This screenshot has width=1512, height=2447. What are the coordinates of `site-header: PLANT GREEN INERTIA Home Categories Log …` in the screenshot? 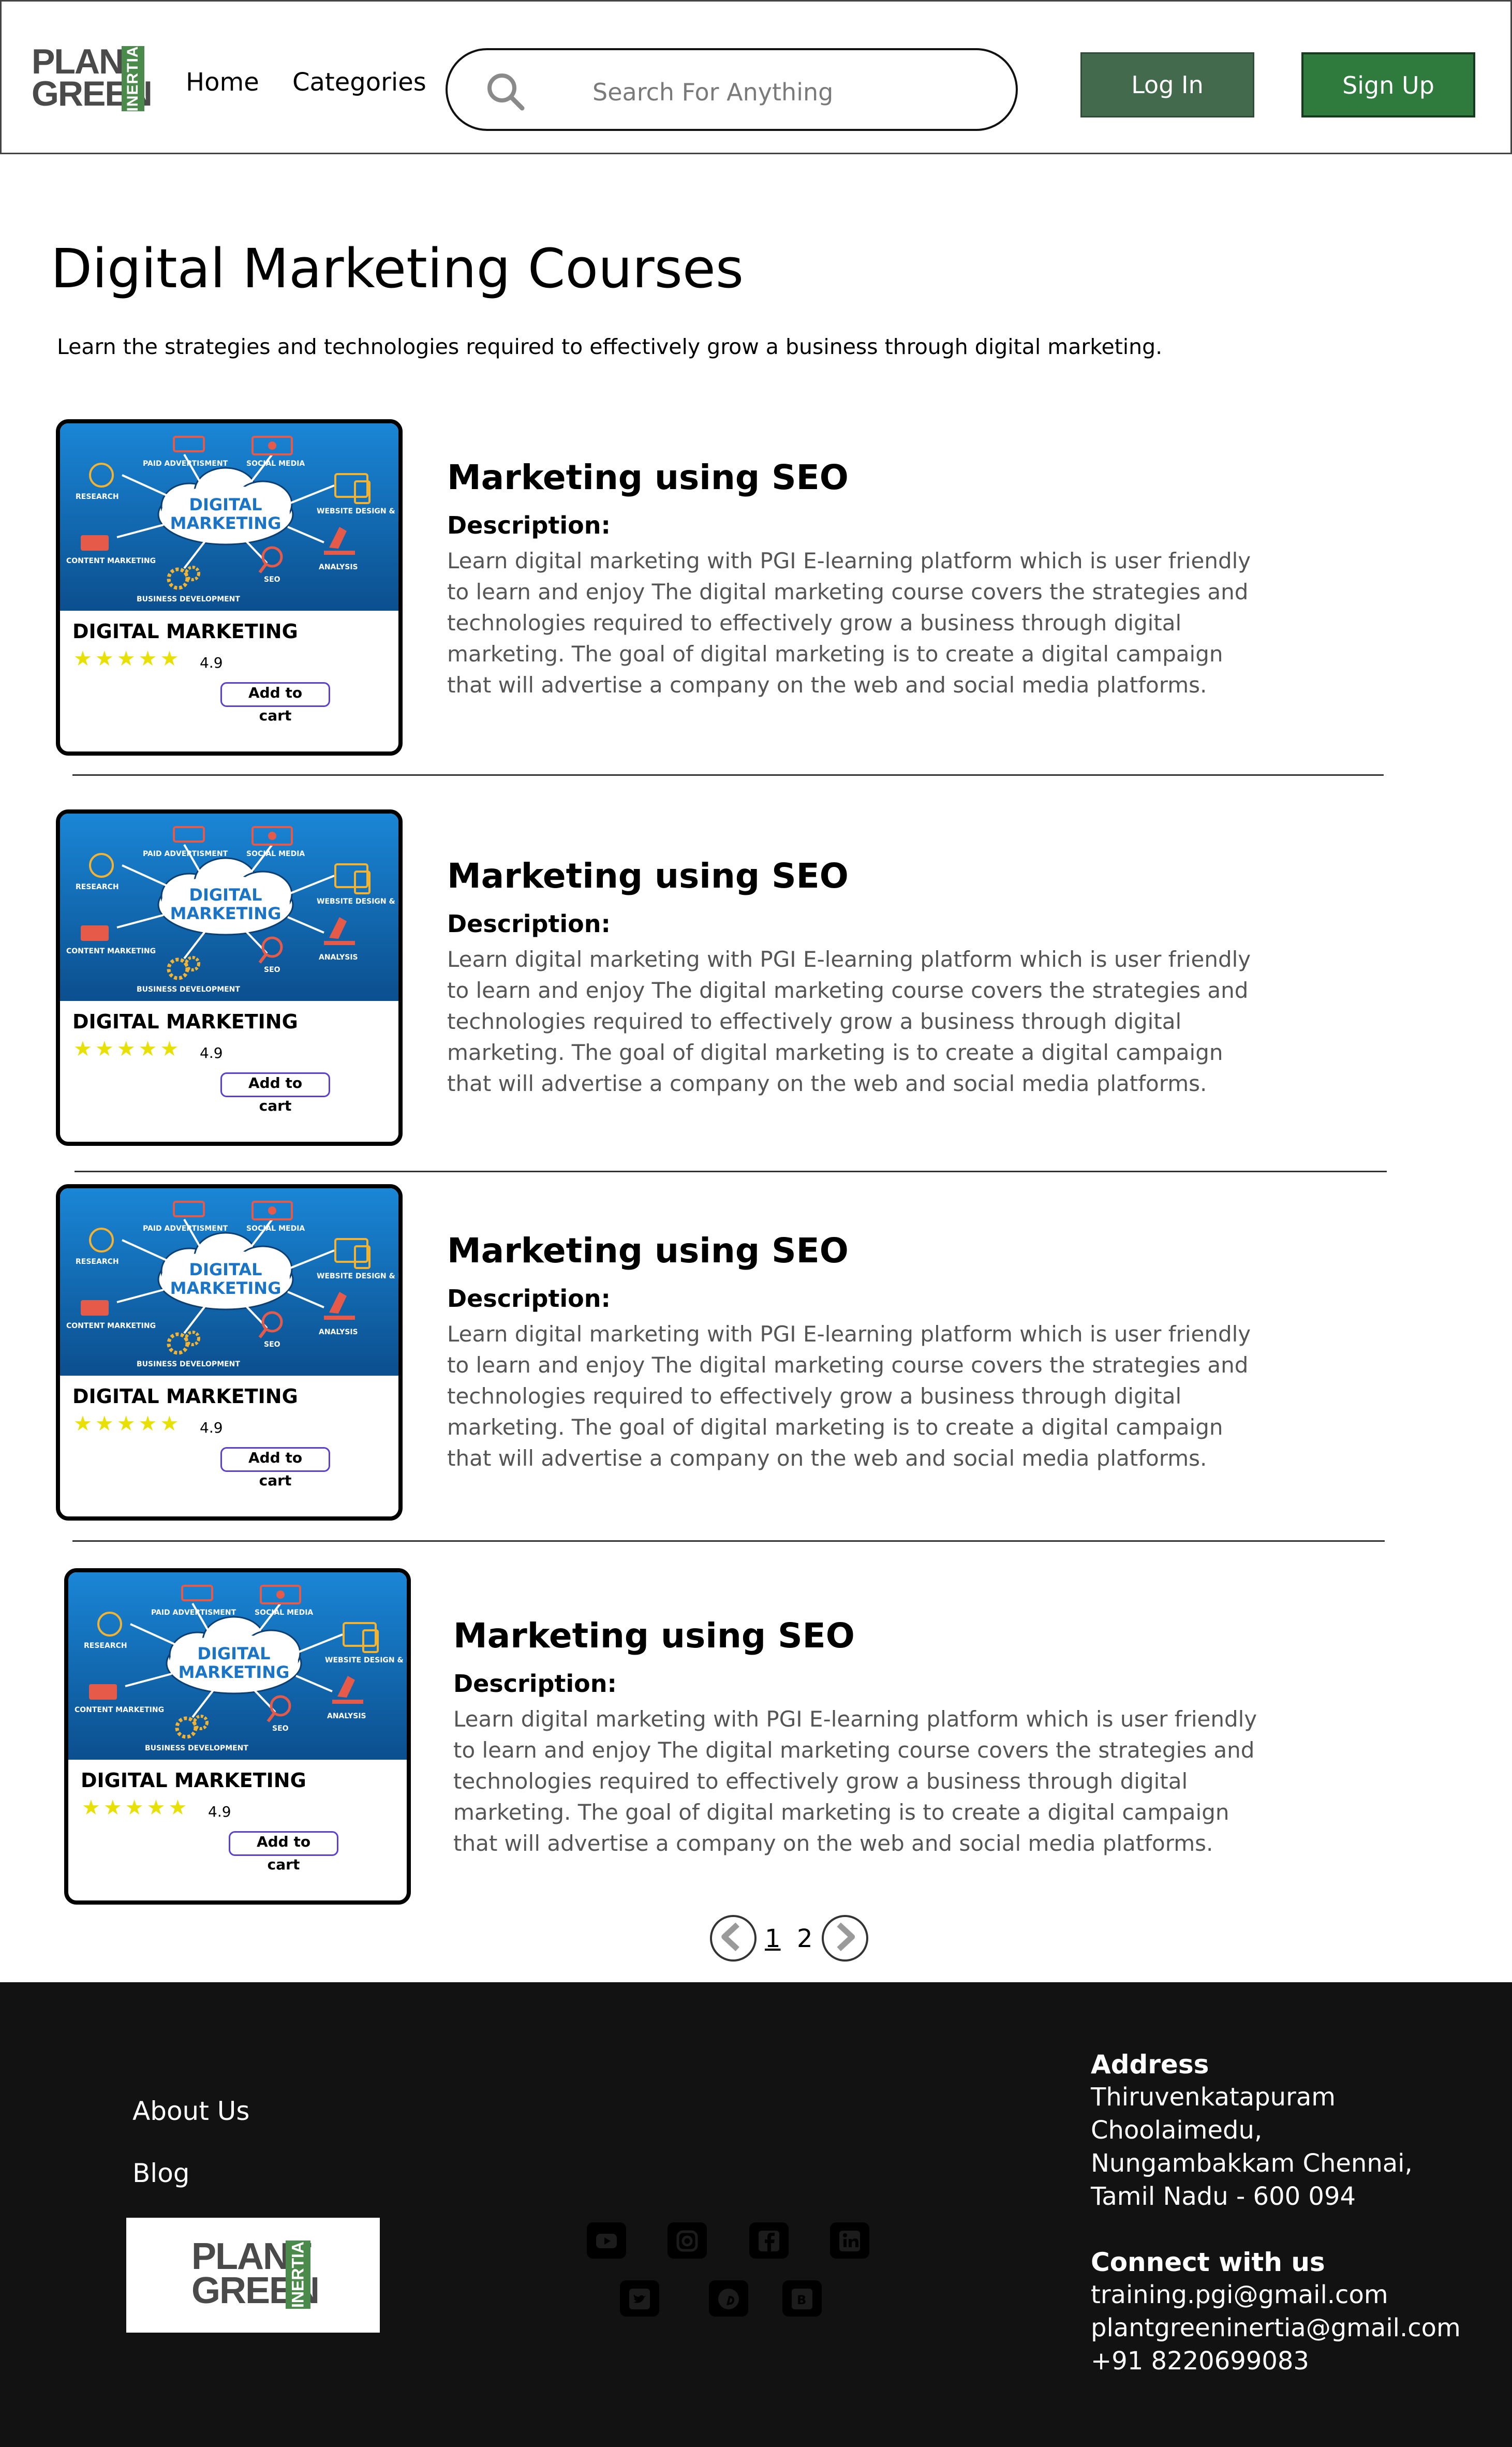 It's located at (756, 77).